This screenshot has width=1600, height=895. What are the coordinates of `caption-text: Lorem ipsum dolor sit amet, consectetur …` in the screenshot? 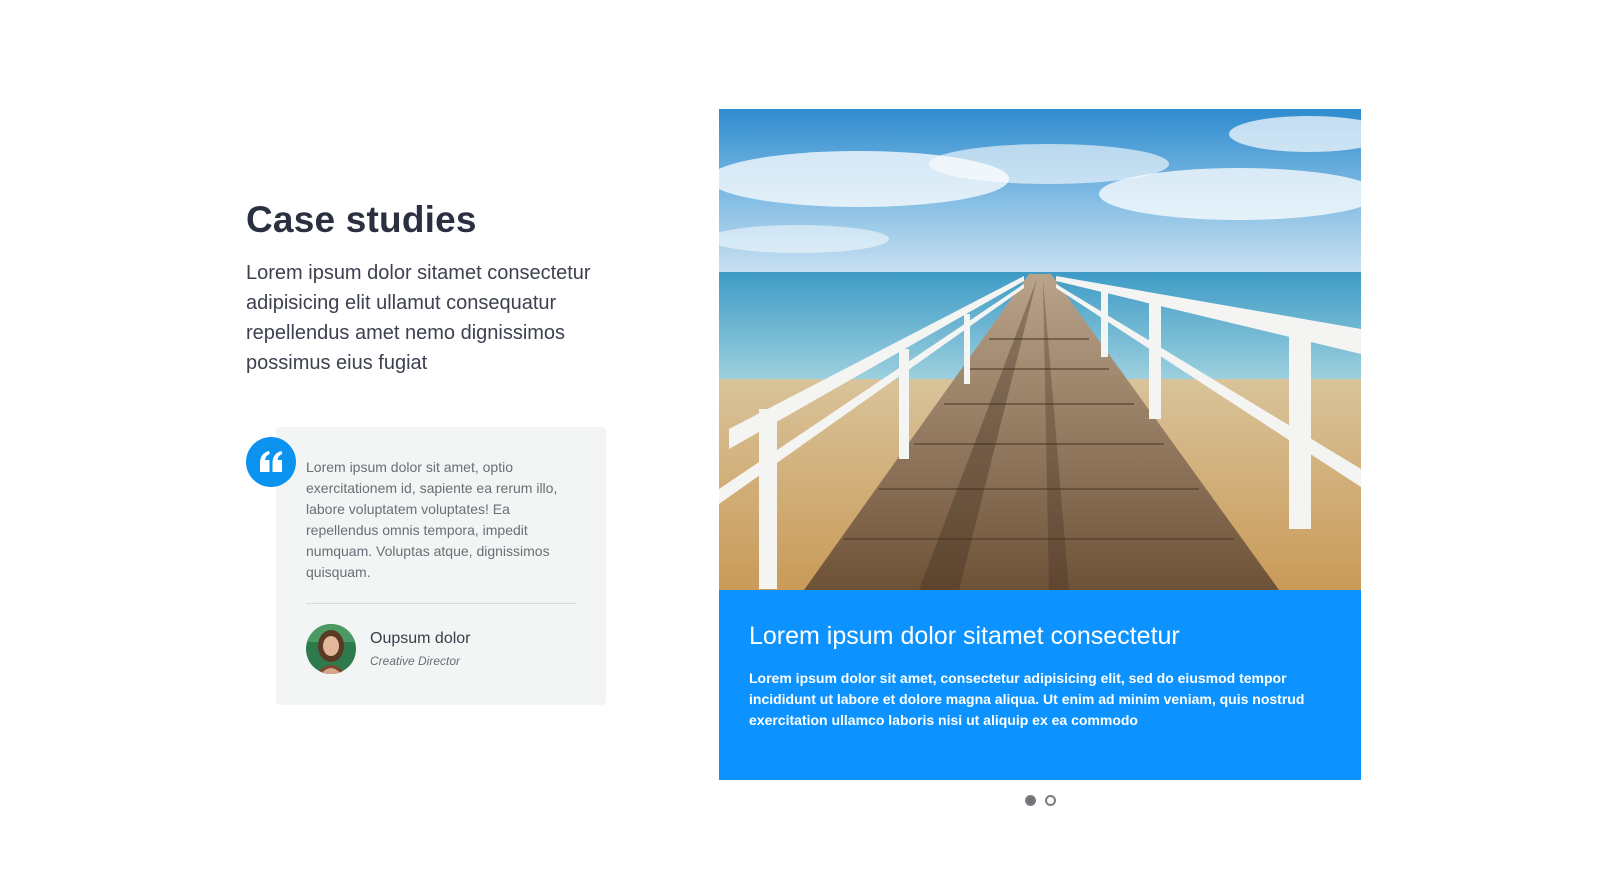 It's located at (1027, 699).